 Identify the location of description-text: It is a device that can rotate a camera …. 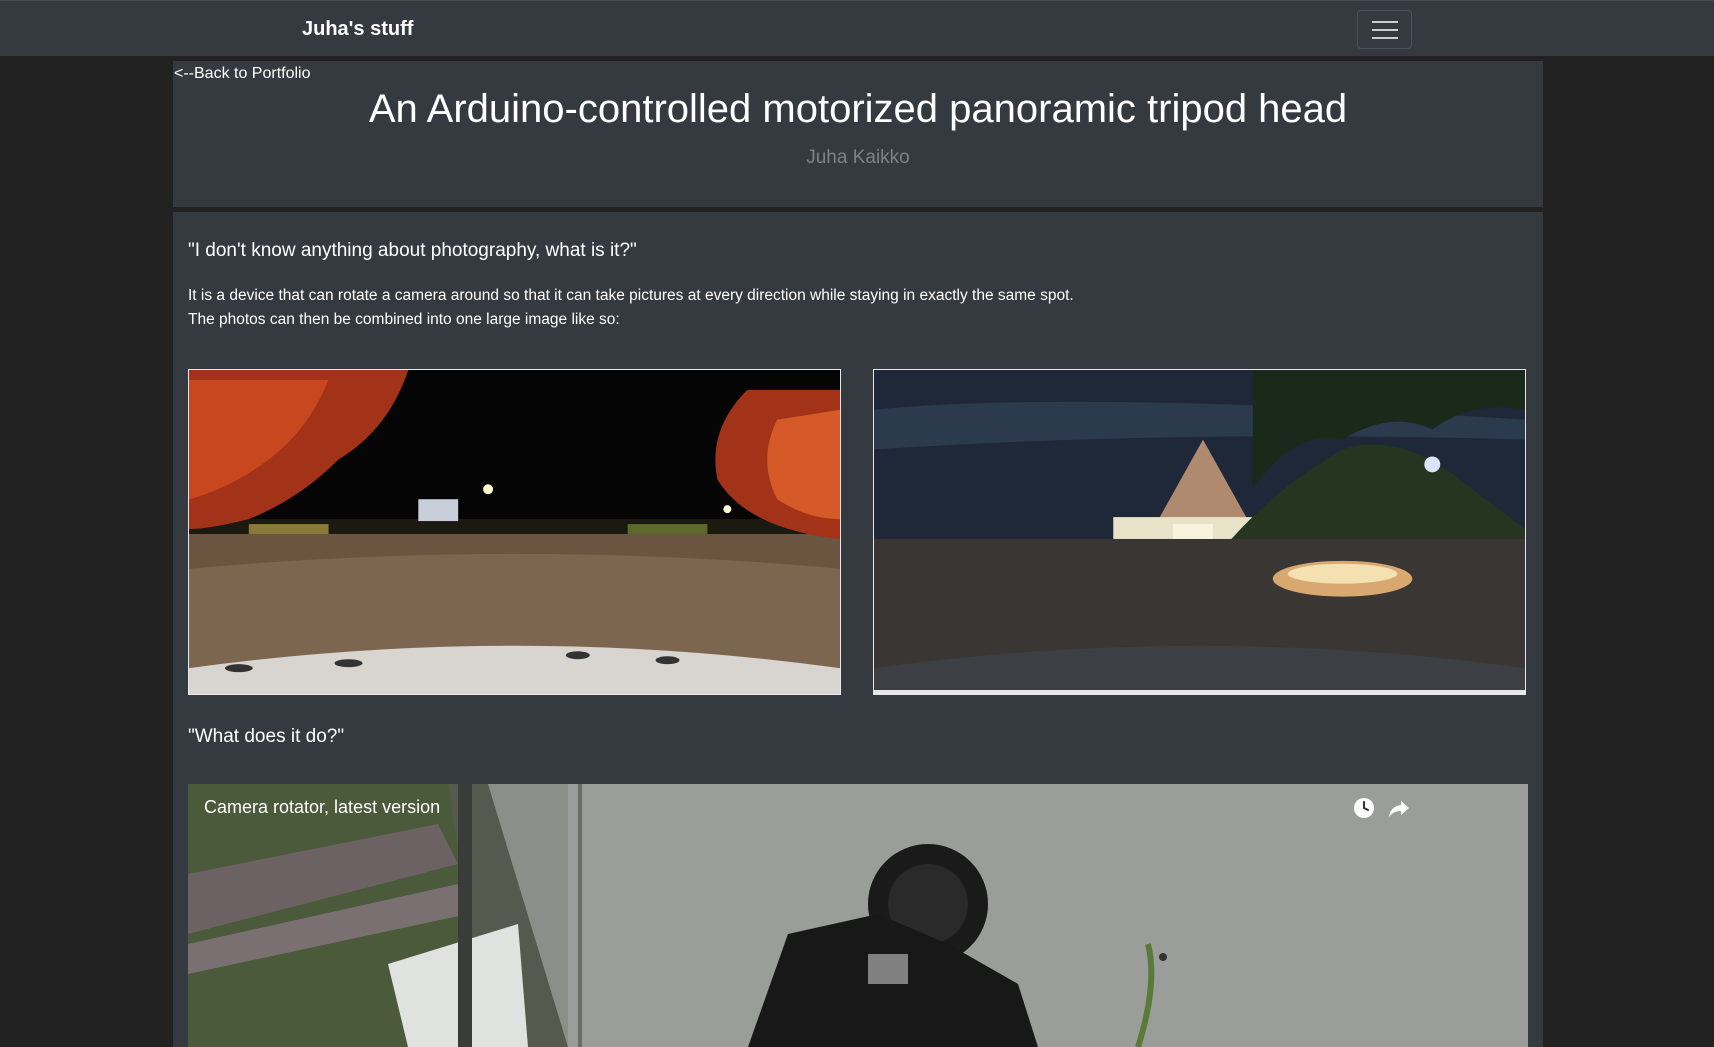
(631, 308).